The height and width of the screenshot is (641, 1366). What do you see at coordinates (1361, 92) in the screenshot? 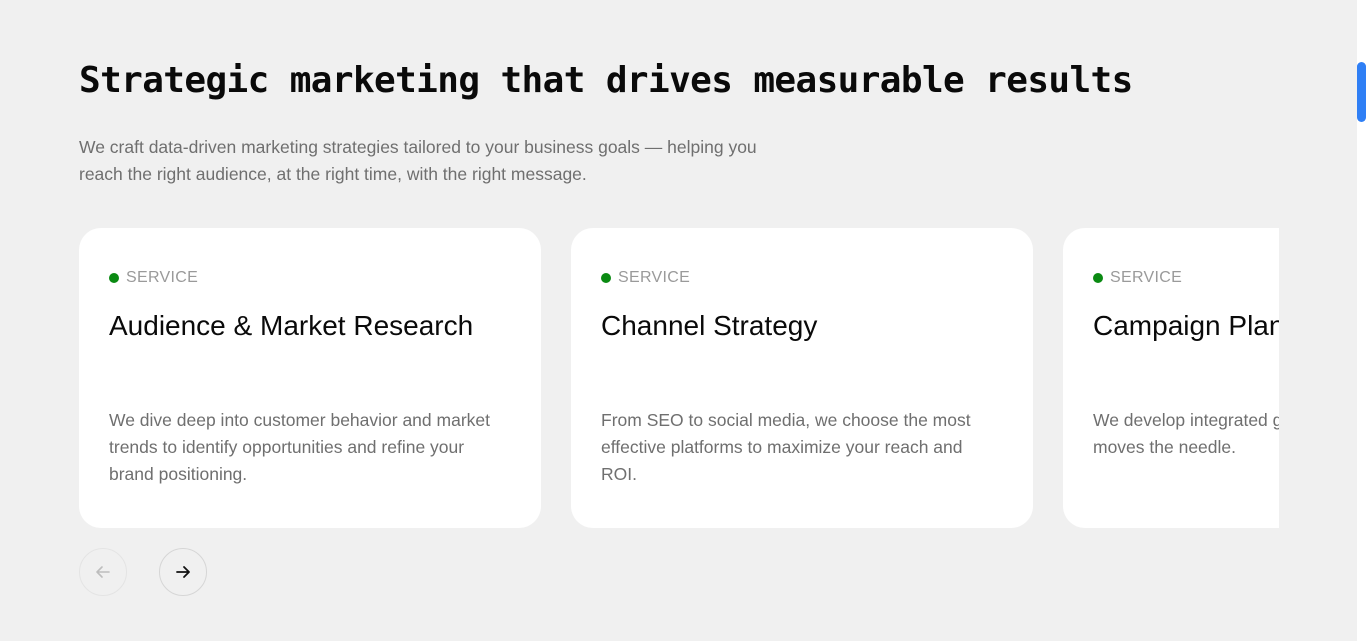
I see `scrollbar-thumb` at bounding box center [1361, 92].